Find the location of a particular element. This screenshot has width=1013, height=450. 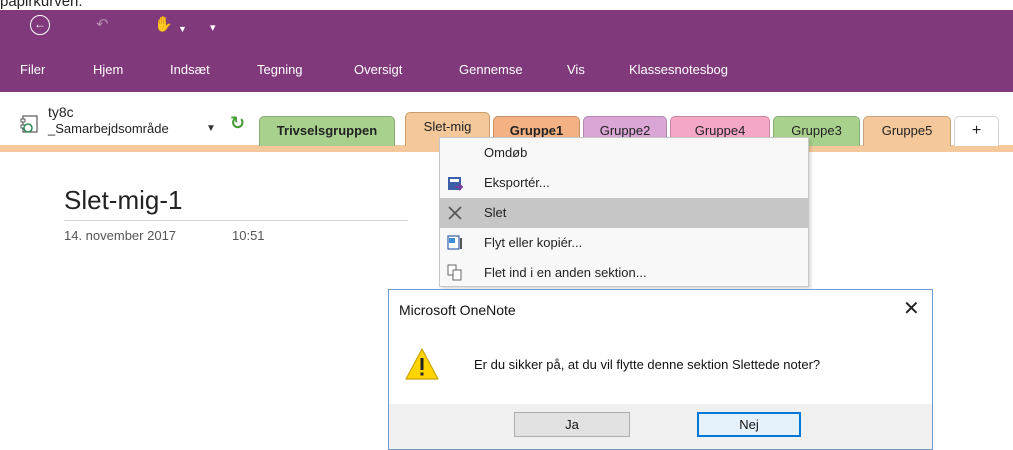

section-group-name: _Samarbejdsområde is located at coordinates (108, 129).